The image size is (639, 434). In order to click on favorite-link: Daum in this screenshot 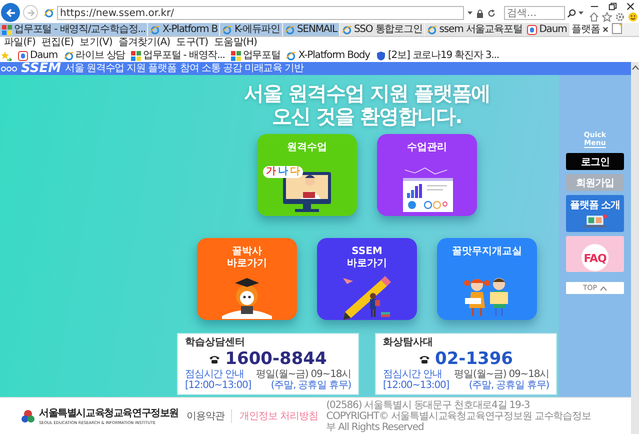, I will do `click(38, 56)`.